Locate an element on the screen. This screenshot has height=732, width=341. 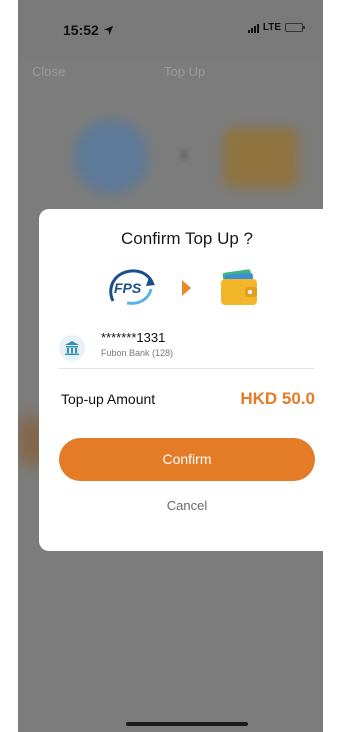
background-wallet-icon is located at coordinates (261, 158).